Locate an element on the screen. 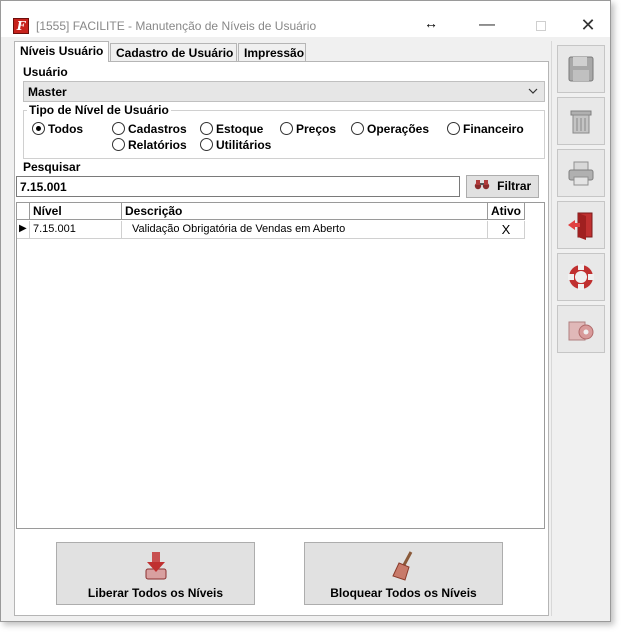  help-button is located at coordinates (581, 277).